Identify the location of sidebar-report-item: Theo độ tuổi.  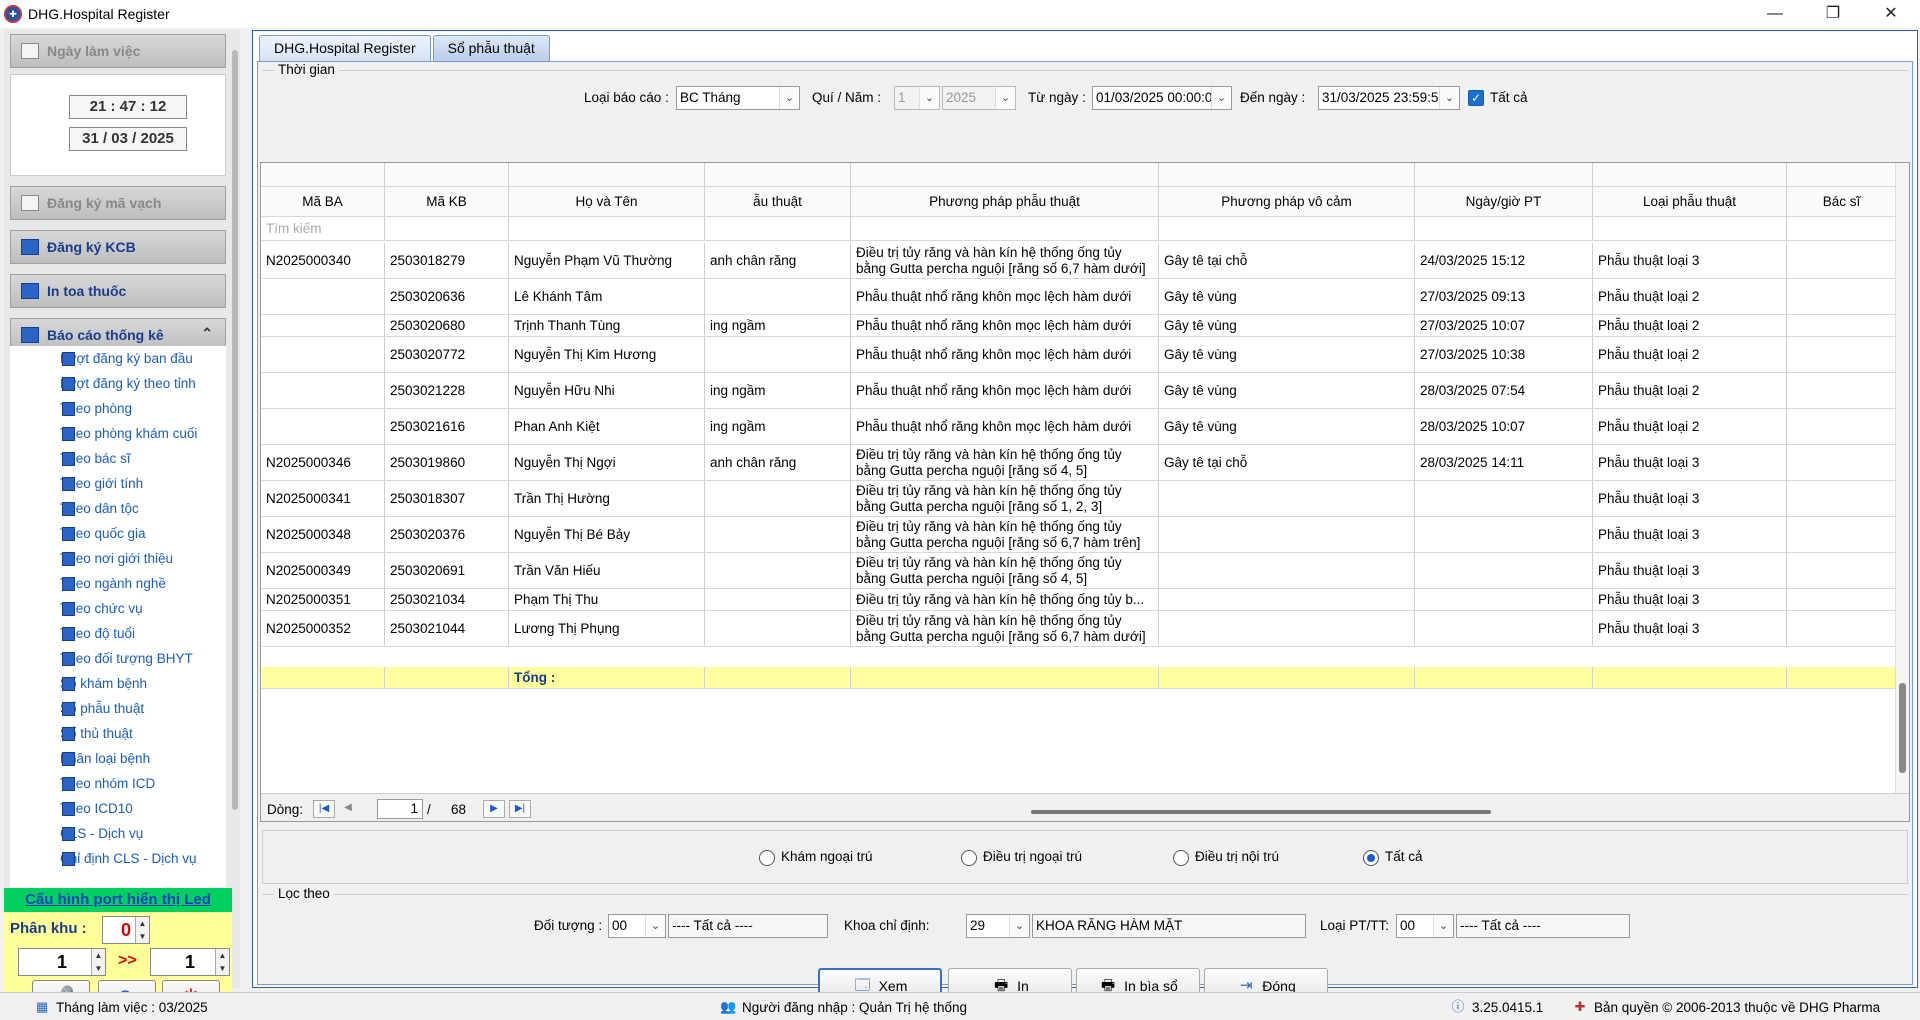
(118, 633).